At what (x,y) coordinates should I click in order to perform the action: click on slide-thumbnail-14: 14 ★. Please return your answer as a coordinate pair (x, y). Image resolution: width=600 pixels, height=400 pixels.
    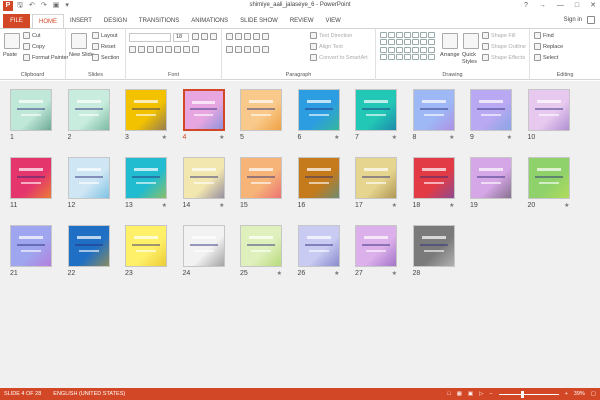
    Looking at the image, I should click on (203, 183).